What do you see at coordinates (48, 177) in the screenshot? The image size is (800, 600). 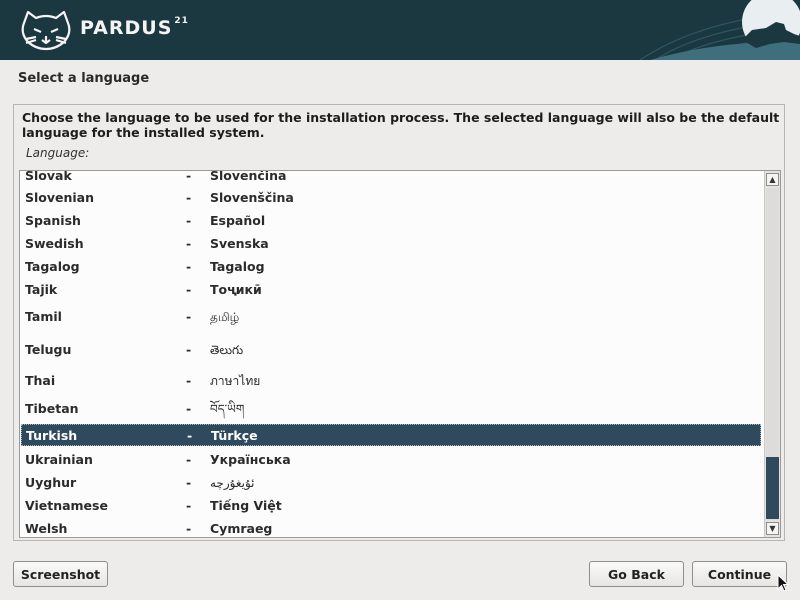 I see `language-name: Slovak` at bounding box center [48, 177].